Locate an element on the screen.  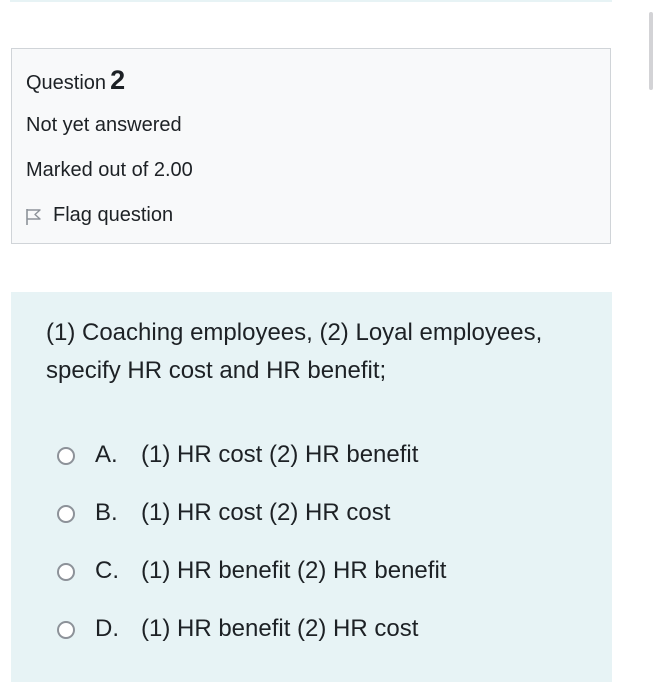
answer-option-b: B. (1) HR cost (2) HR cost is located at coordinates (251, 513).